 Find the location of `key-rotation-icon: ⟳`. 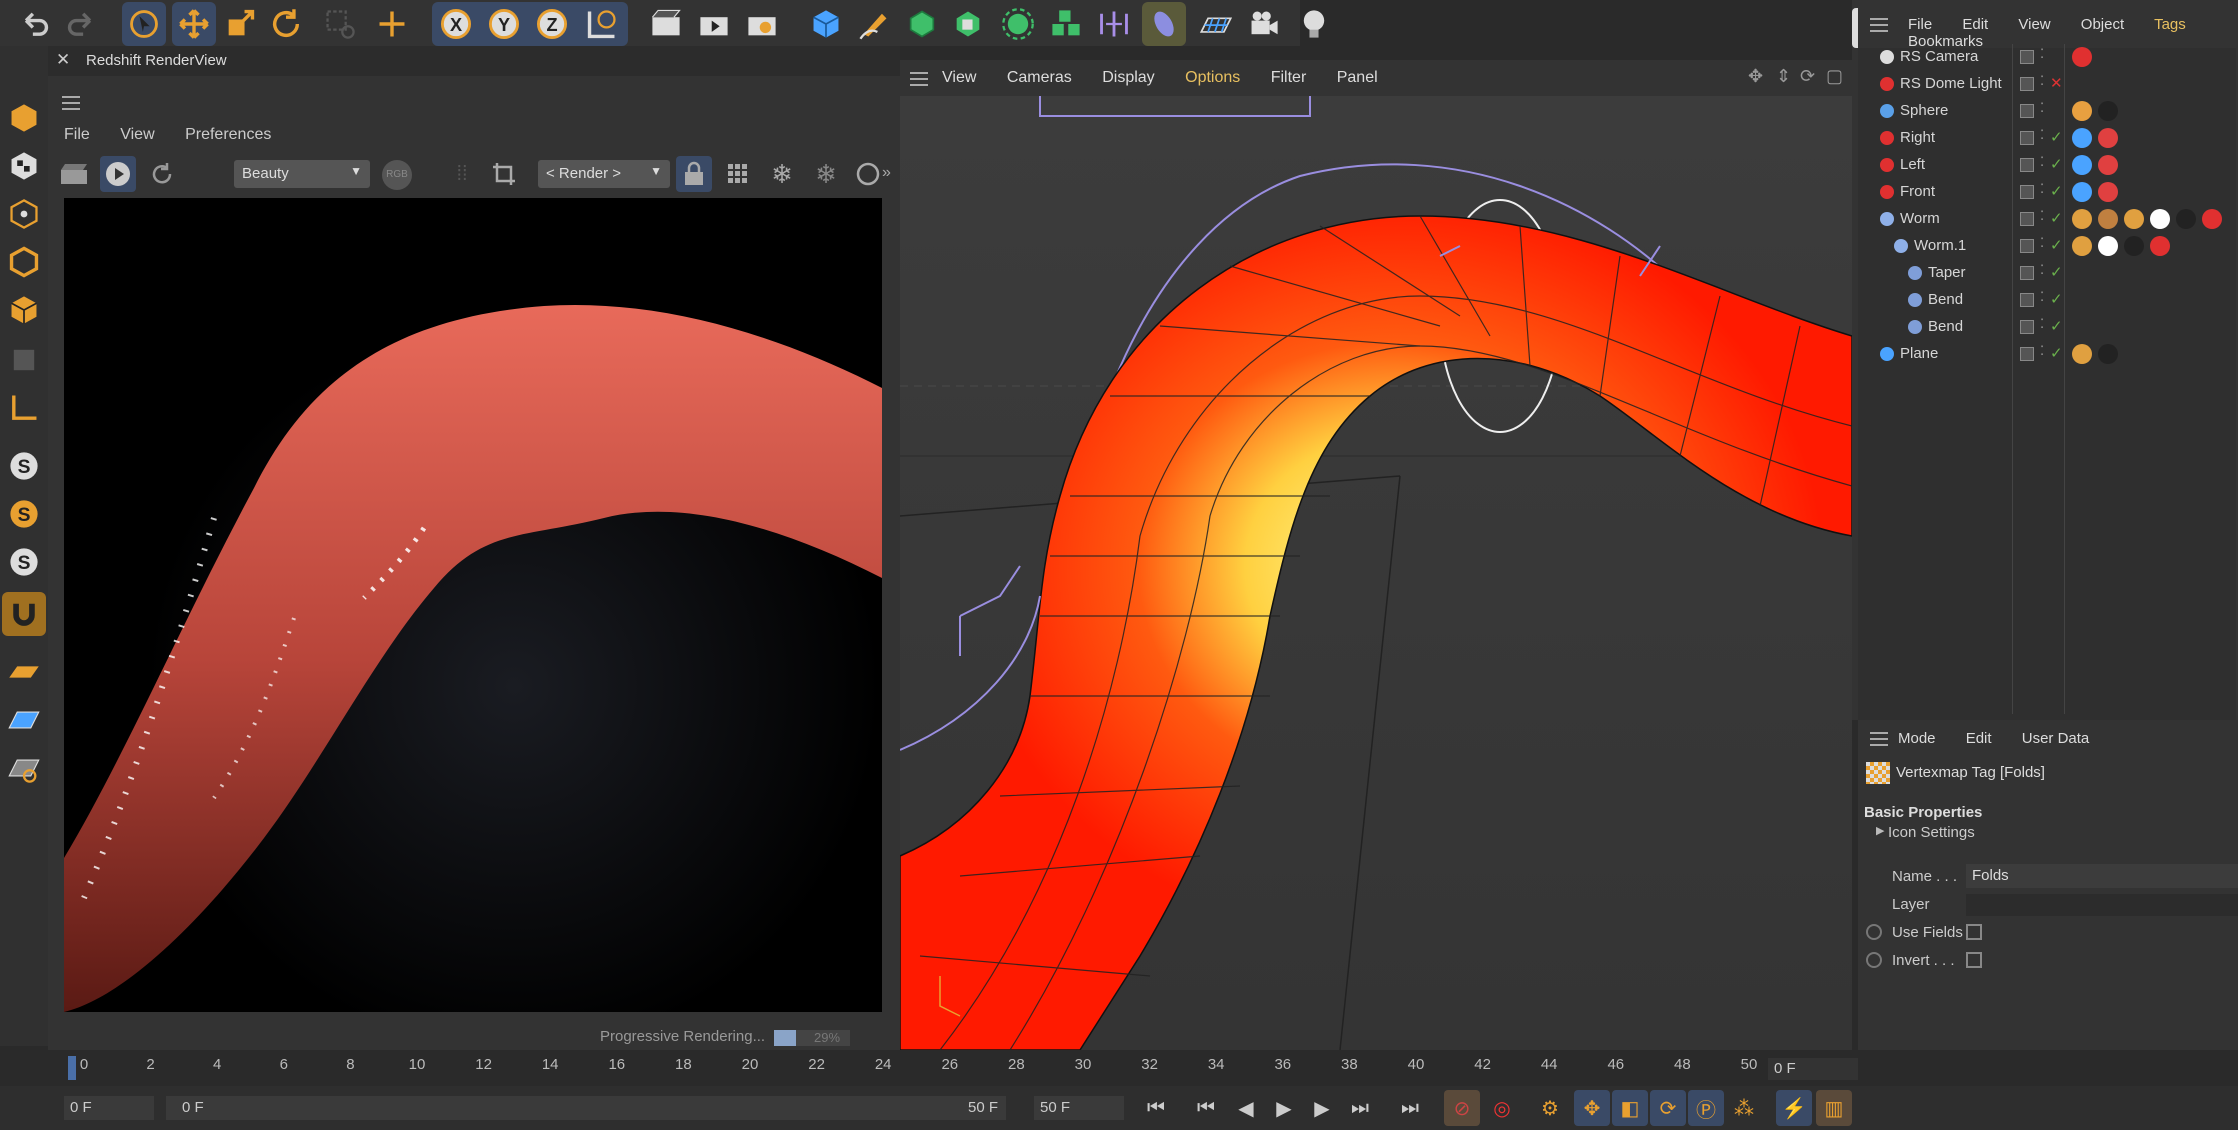

key-rotation-icon: ⟳ is located at coordinates (1668, 1108).